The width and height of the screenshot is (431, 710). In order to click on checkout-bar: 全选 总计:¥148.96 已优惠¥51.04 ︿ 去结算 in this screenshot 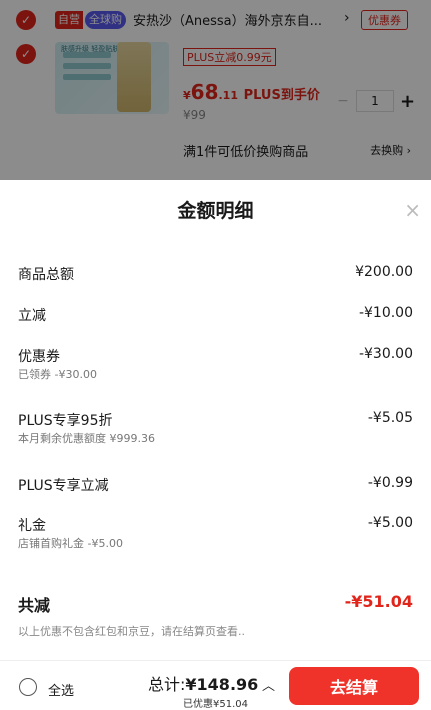, I will do `click(215, 685)`.